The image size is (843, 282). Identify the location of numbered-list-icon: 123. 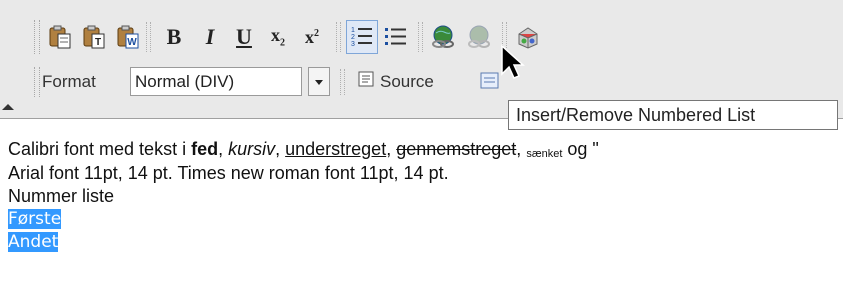
(362, 37).